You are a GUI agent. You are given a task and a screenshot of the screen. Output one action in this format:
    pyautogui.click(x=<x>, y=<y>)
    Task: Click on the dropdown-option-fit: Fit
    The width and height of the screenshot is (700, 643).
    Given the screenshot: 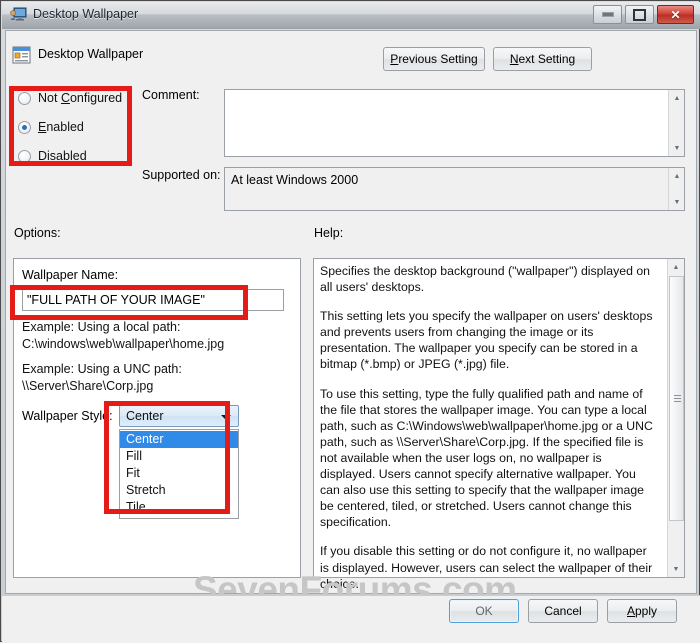 What is the action you would take?
    pyautogui.click(x=179, y=473)
    